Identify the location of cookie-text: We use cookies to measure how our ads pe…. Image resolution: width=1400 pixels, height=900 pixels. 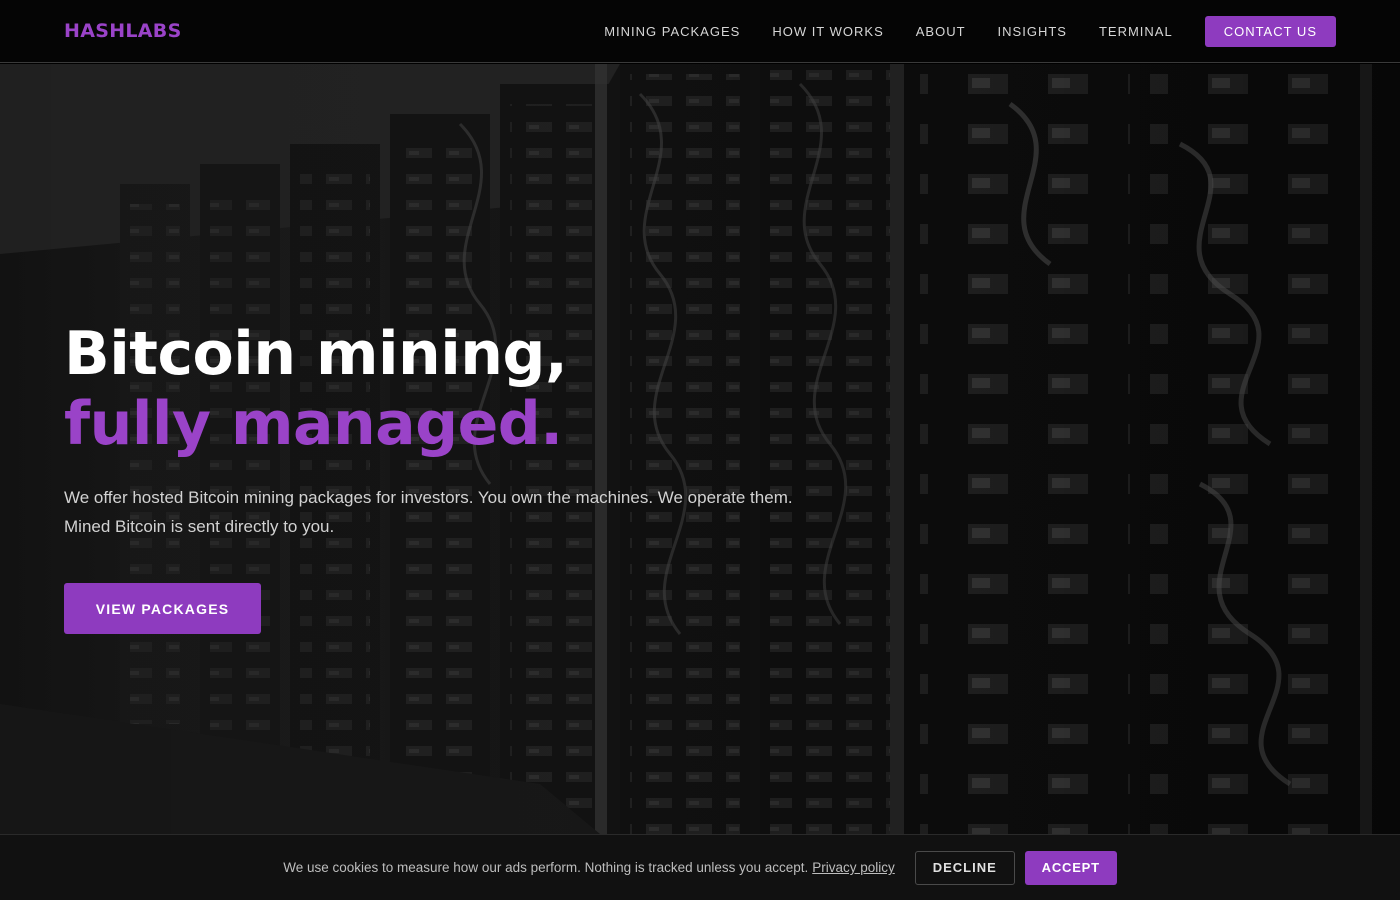
(546, 867).